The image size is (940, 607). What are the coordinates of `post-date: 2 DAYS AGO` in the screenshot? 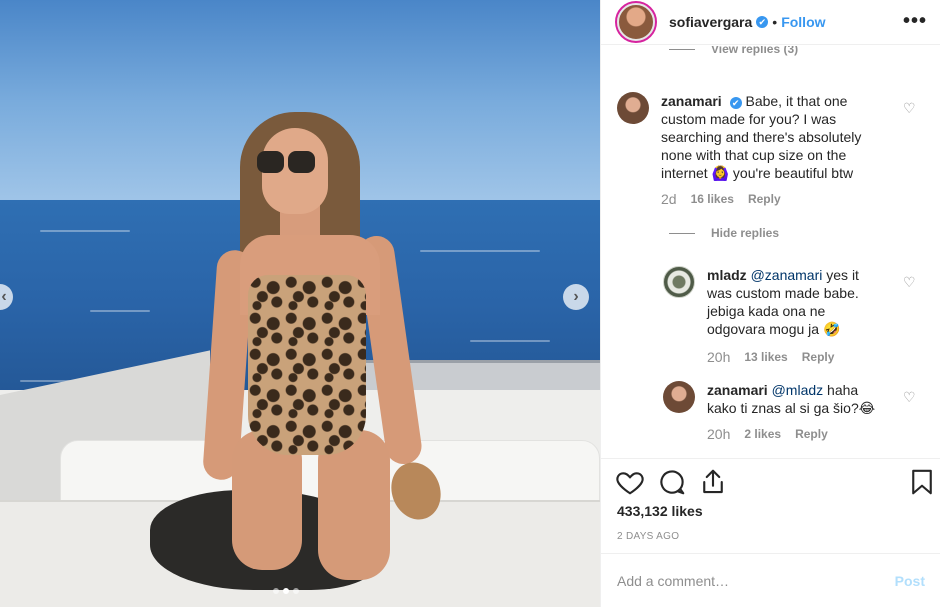 It's located at (648, 536).